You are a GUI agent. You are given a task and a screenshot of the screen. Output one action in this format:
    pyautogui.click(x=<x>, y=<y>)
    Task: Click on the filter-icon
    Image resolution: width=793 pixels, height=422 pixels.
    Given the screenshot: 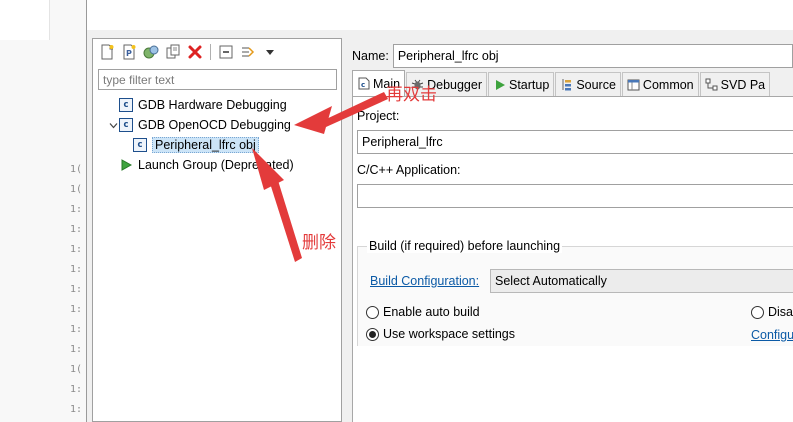 What is the action you would take?
    pyautogui.click(x=248, y=52)
    